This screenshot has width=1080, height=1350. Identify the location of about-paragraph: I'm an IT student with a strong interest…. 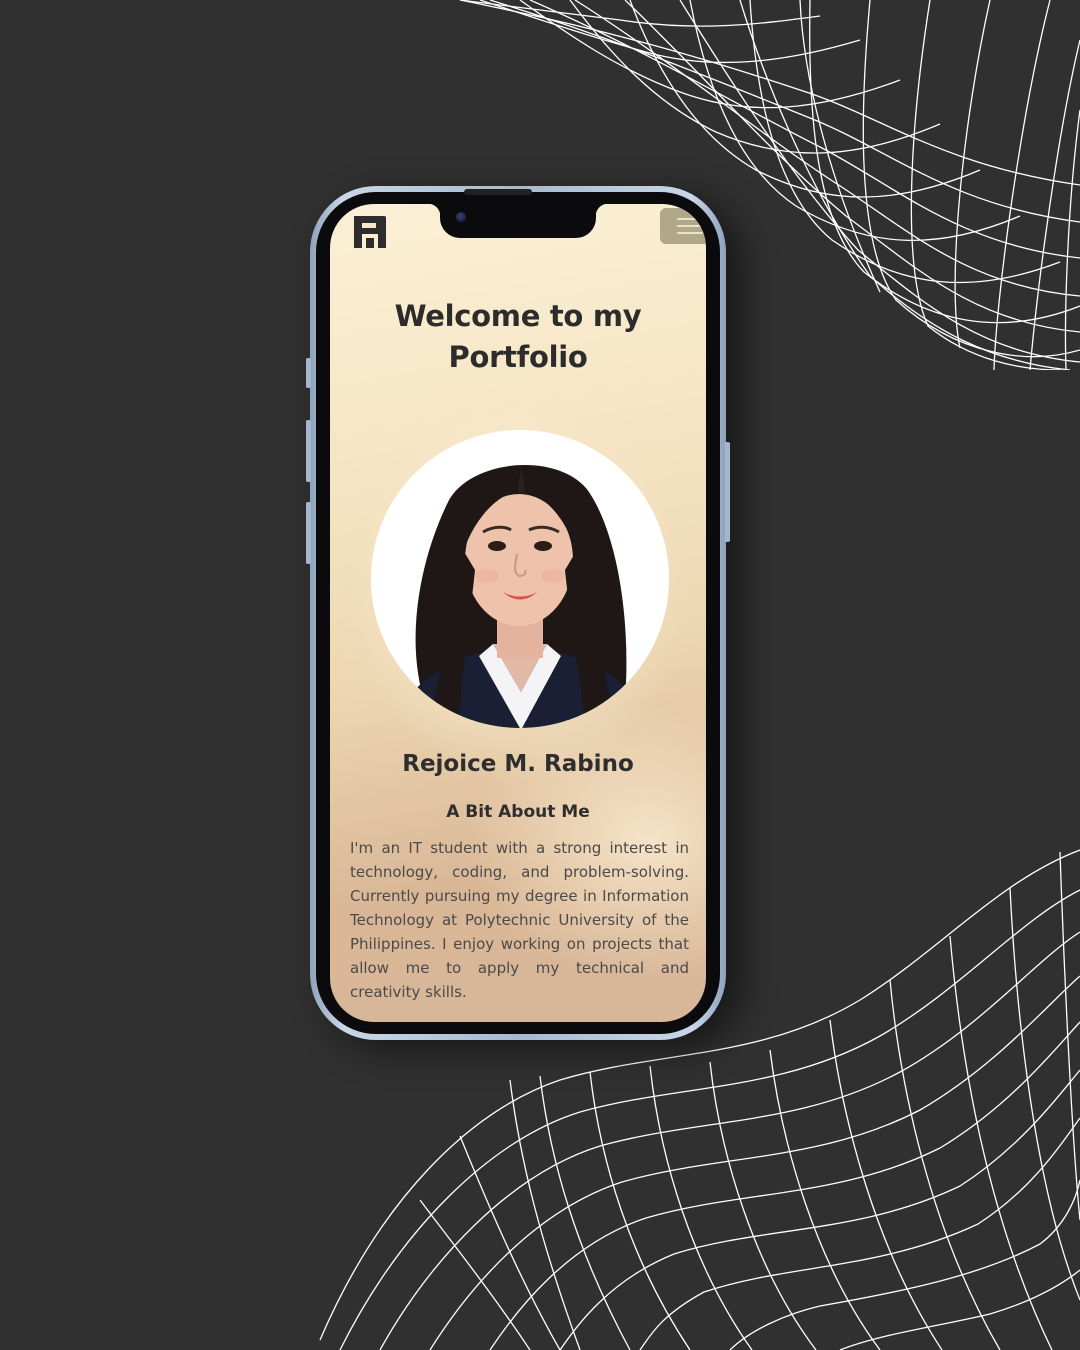
(519, 920).